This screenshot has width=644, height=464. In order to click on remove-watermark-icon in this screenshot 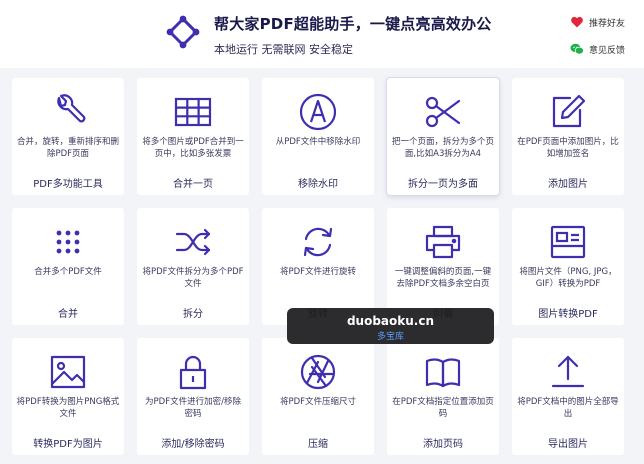, I will do `click(318, 112)`.